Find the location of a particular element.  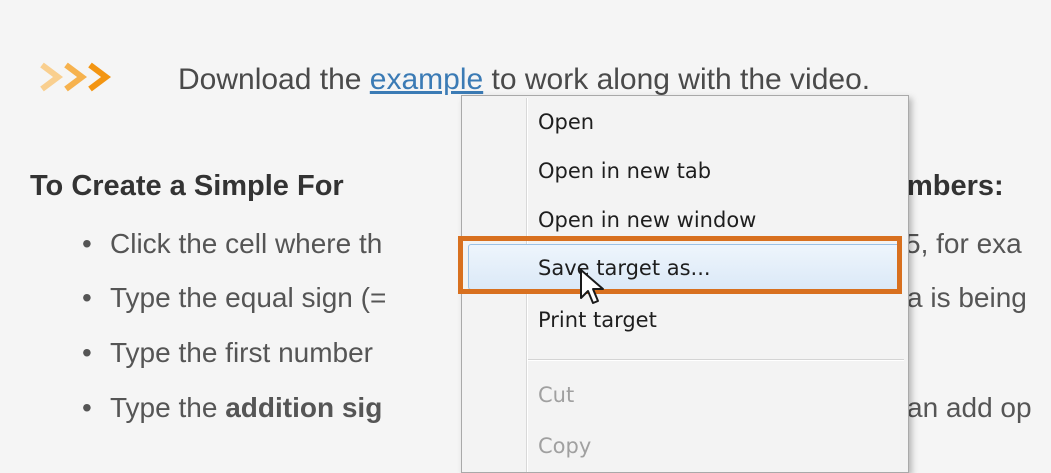

menu-item-open: Open is located at coordinates (566, 122).